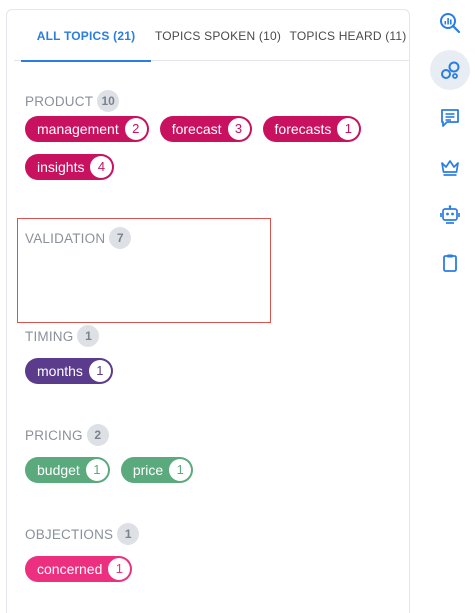 This screenshot has height=613, width=475. What do you see at coordinates (54, 435) in the screenshot?
I see `section-title: PRICING` at bounding box center [54, 435].